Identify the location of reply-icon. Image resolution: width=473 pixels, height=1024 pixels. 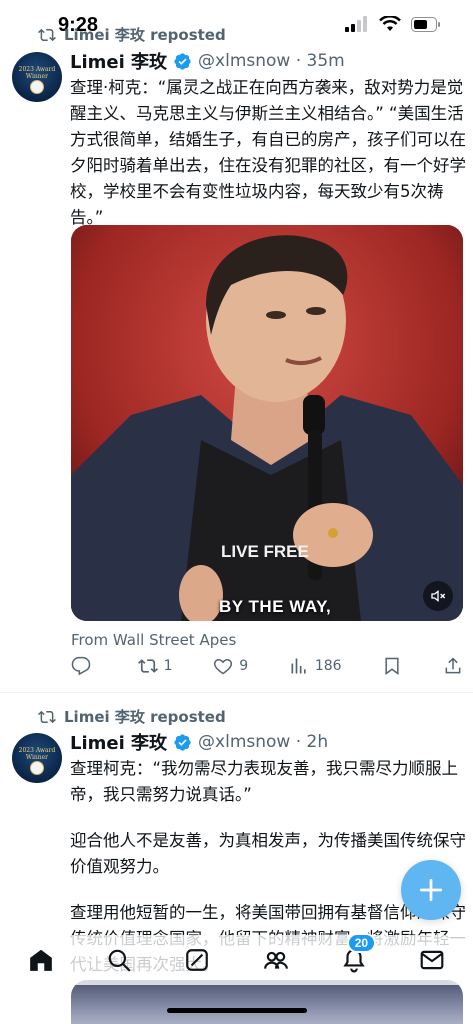
(81, 666).